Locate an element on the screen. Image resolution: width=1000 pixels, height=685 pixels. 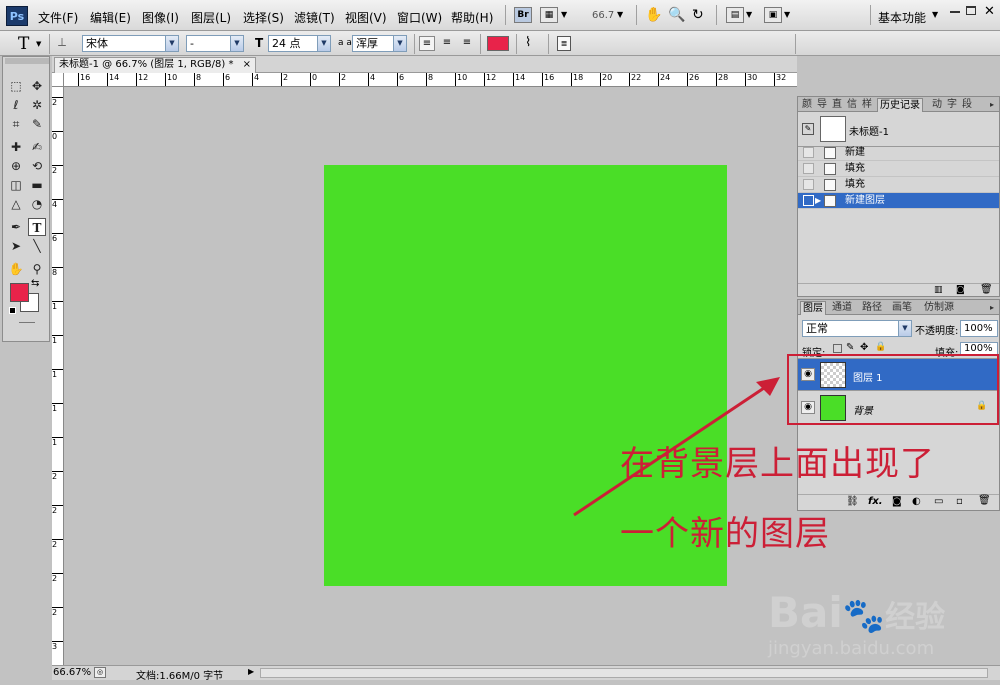
arrange-dropdown-icon: ▼ is located at coordinates (749, 14).